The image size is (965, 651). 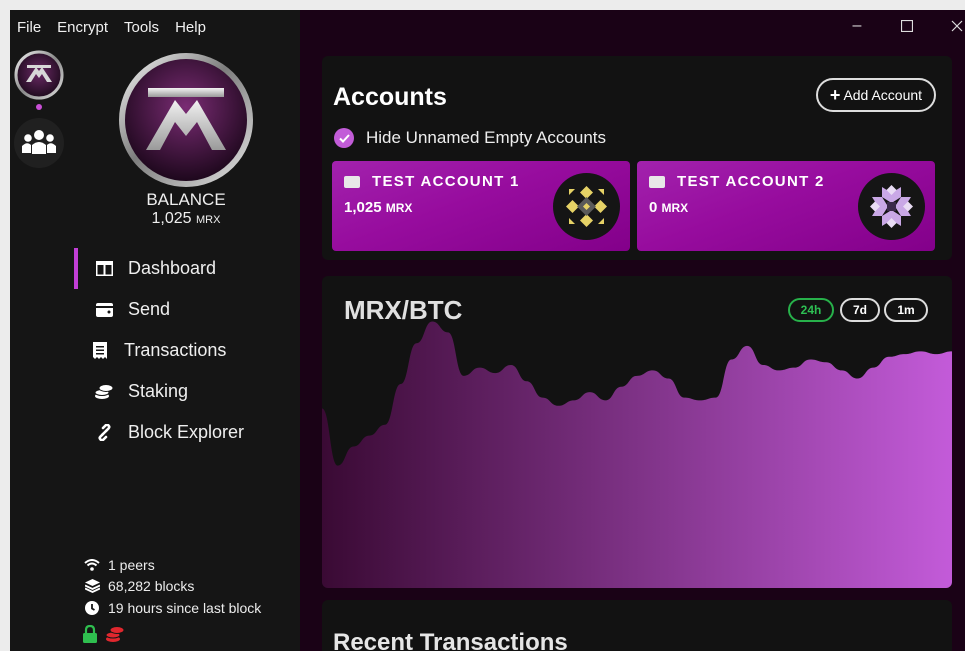 What do you see at coordinates (42, 116) in the screenshot?
I see `account-rail` at bounding box center [42, 116].